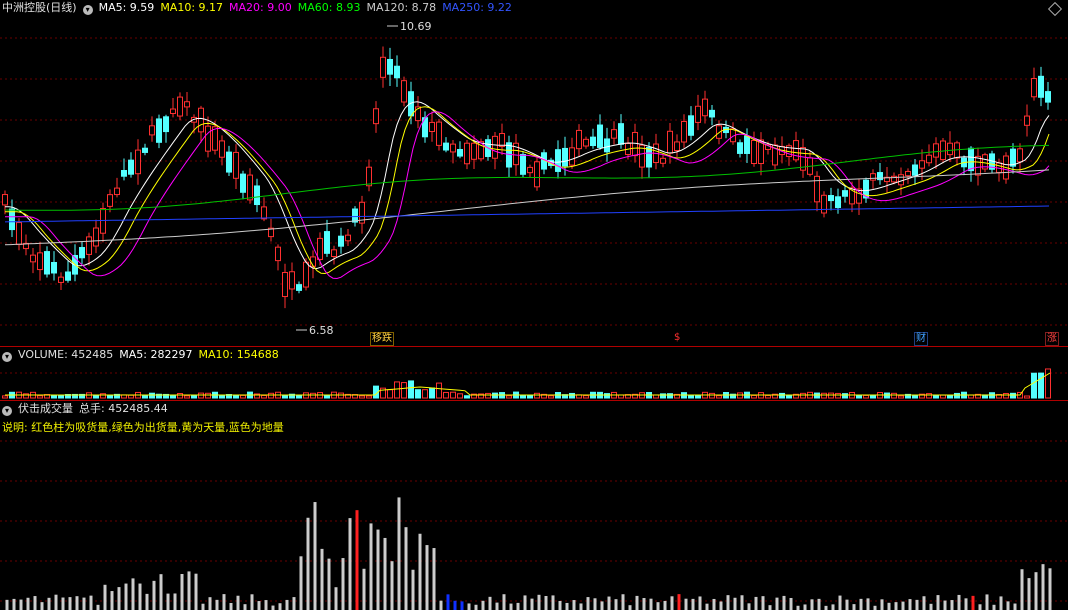 Image resolution: width=1068 pixels, height=610 pixels. Describe the element at coordinates (143, 355) in the screenshot. I see `volume-header: ▾ VOLUME: 452485 MA5: 282297 MA10: 154688` at that location.